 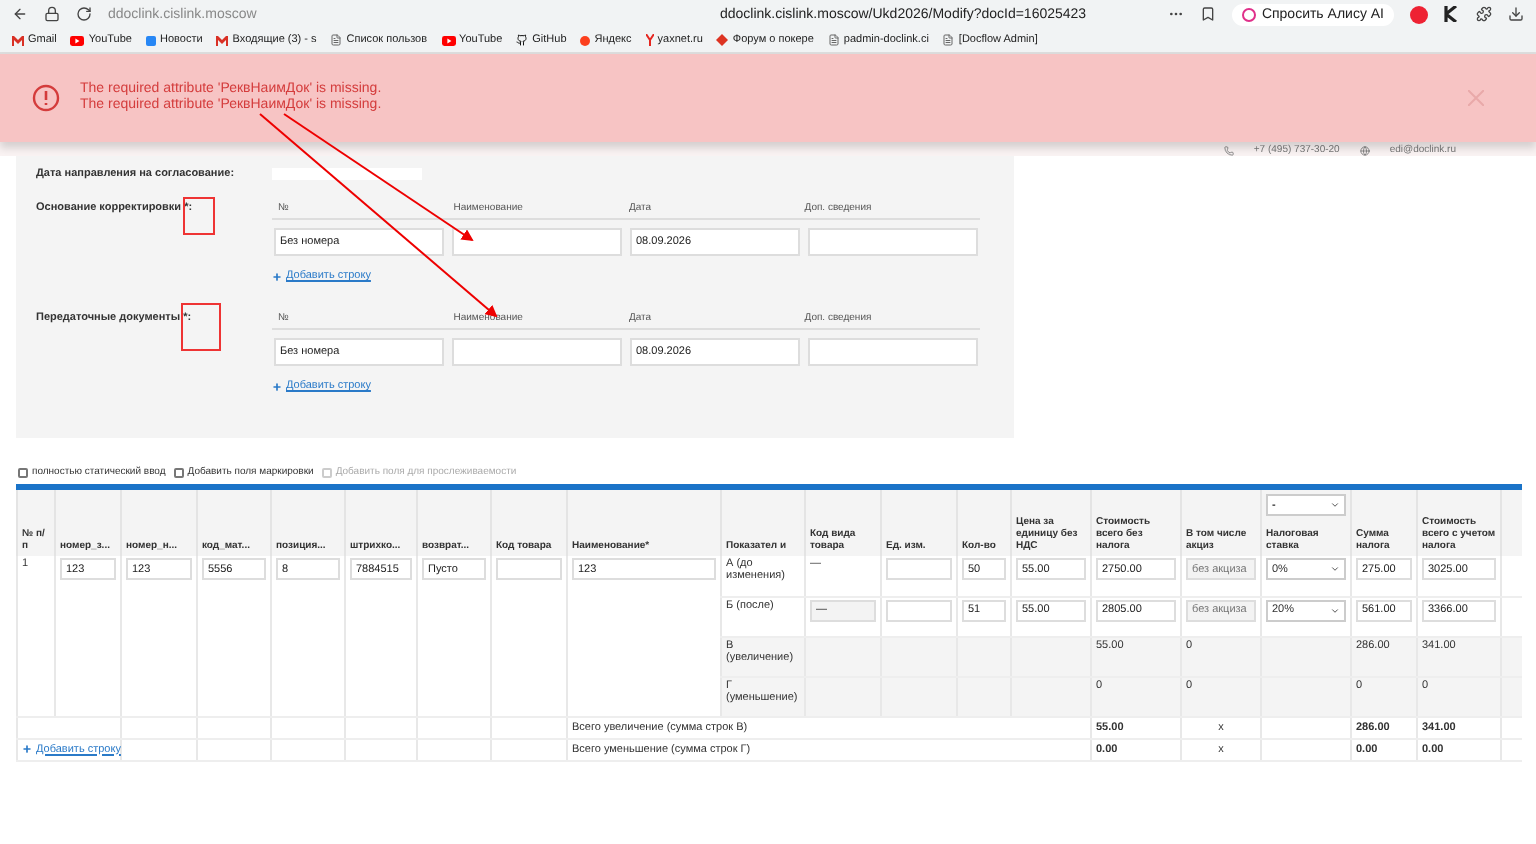 What do you see at coordinates (46, 98) in the screenshot?
I see `error-icon` at bounding box center [46, 98].